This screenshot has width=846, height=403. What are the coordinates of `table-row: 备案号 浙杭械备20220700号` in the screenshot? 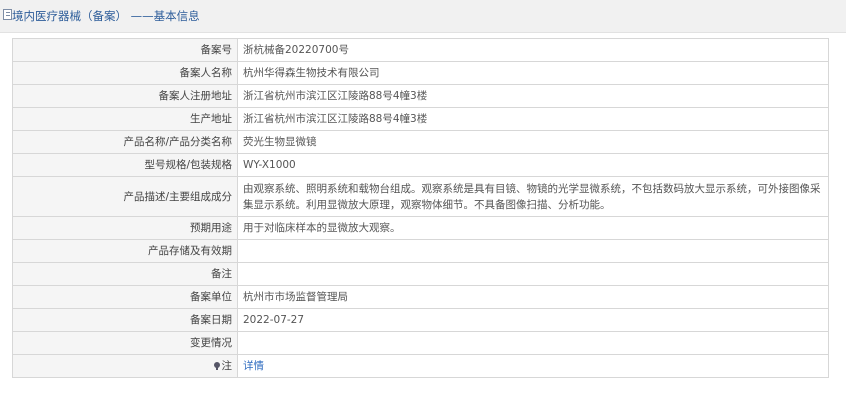 It's located at (420, 50).